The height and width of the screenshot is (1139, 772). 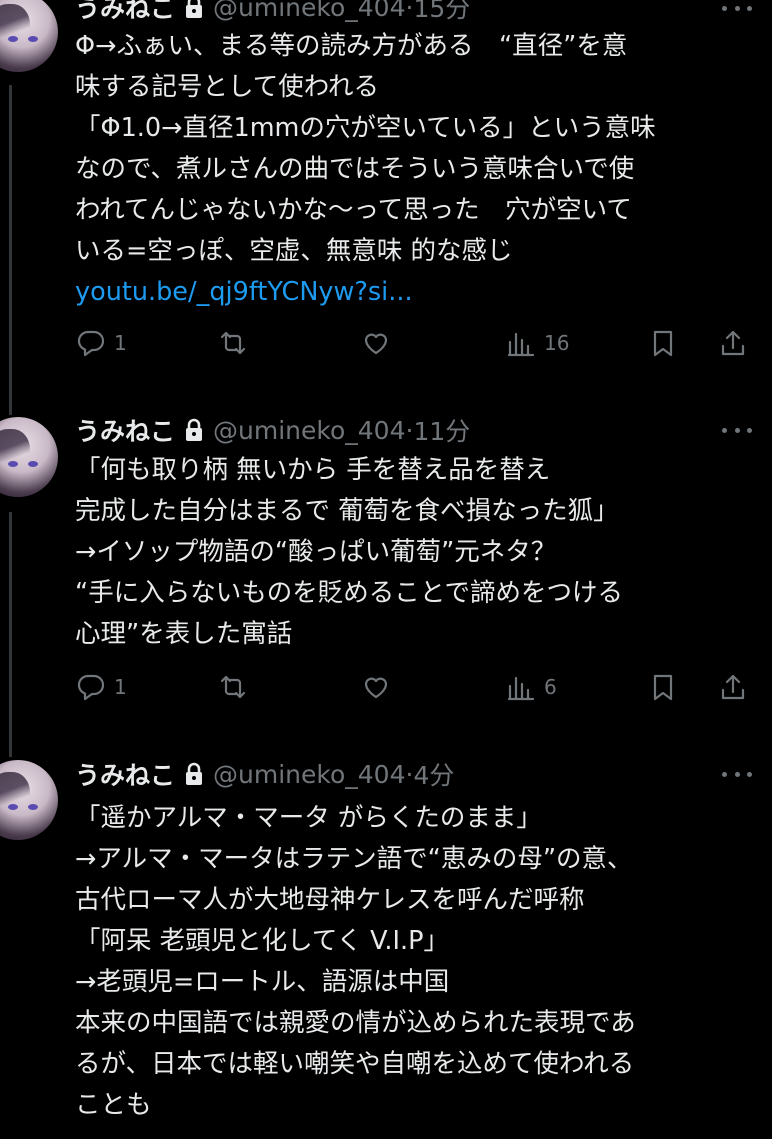 I want to click on tweet-header: うみねこ @umineko_404 · 11分, so click(x=272, y=430).